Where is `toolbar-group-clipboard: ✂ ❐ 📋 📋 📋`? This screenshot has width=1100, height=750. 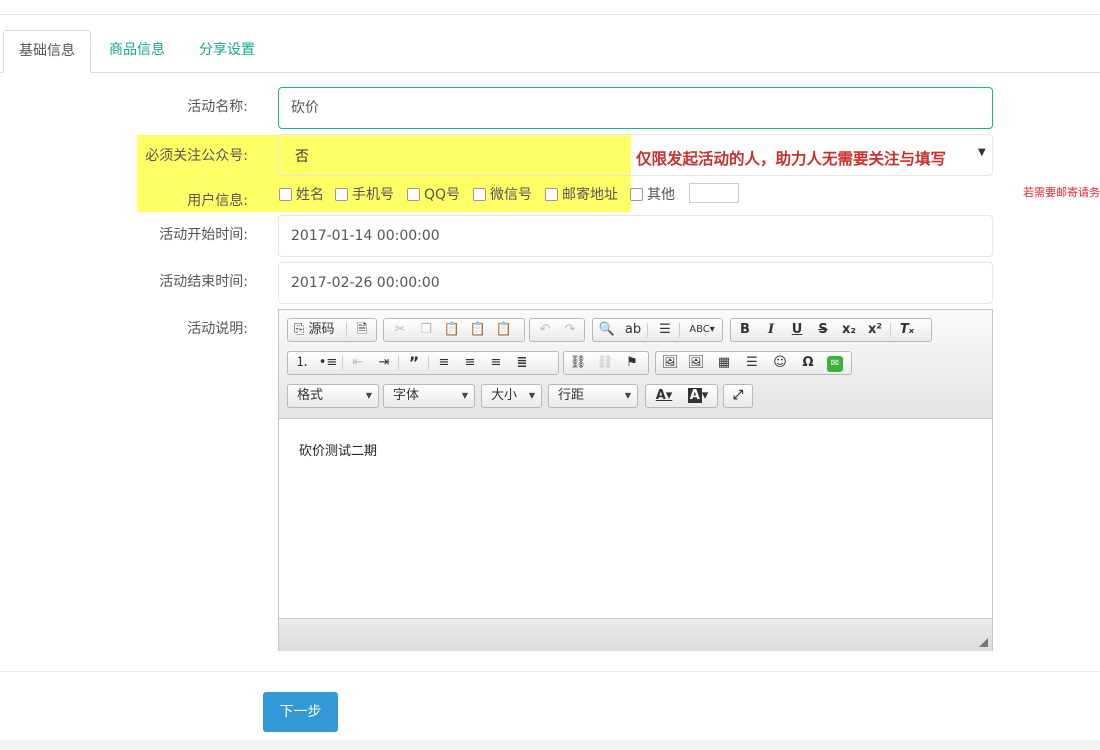 toolbar-group-clipboard: ✂ ❐ 📋 📋 📋 is located at coordinates (454, 330).